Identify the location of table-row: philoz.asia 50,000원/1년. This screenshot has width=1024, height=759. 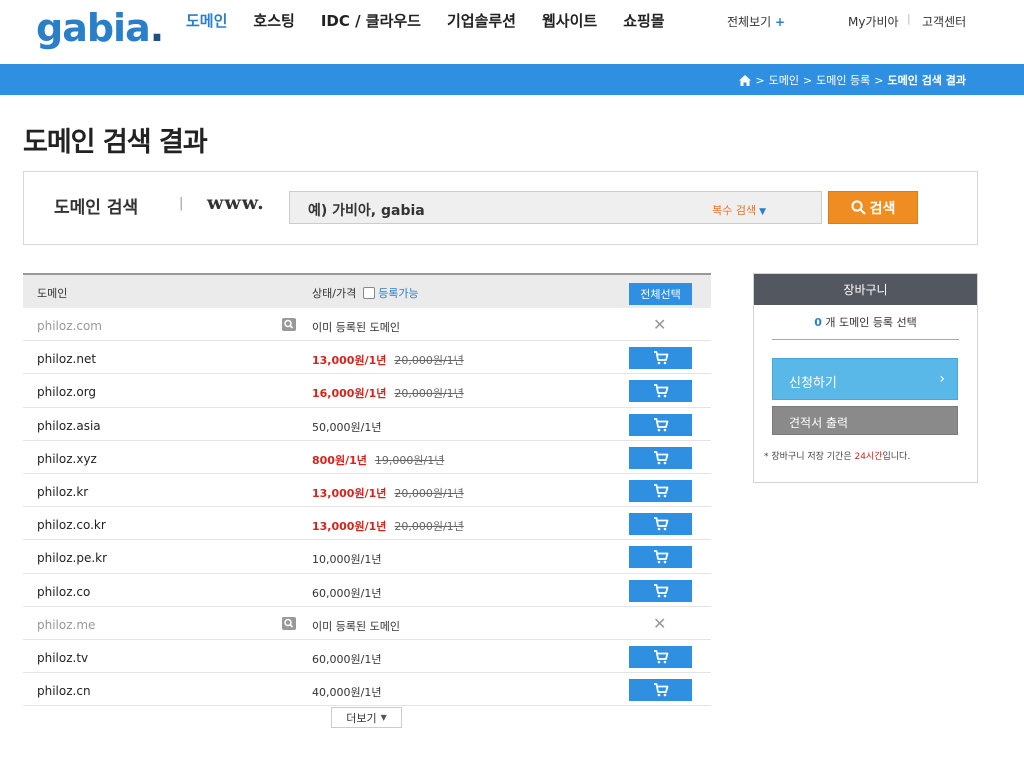
(367, 424).